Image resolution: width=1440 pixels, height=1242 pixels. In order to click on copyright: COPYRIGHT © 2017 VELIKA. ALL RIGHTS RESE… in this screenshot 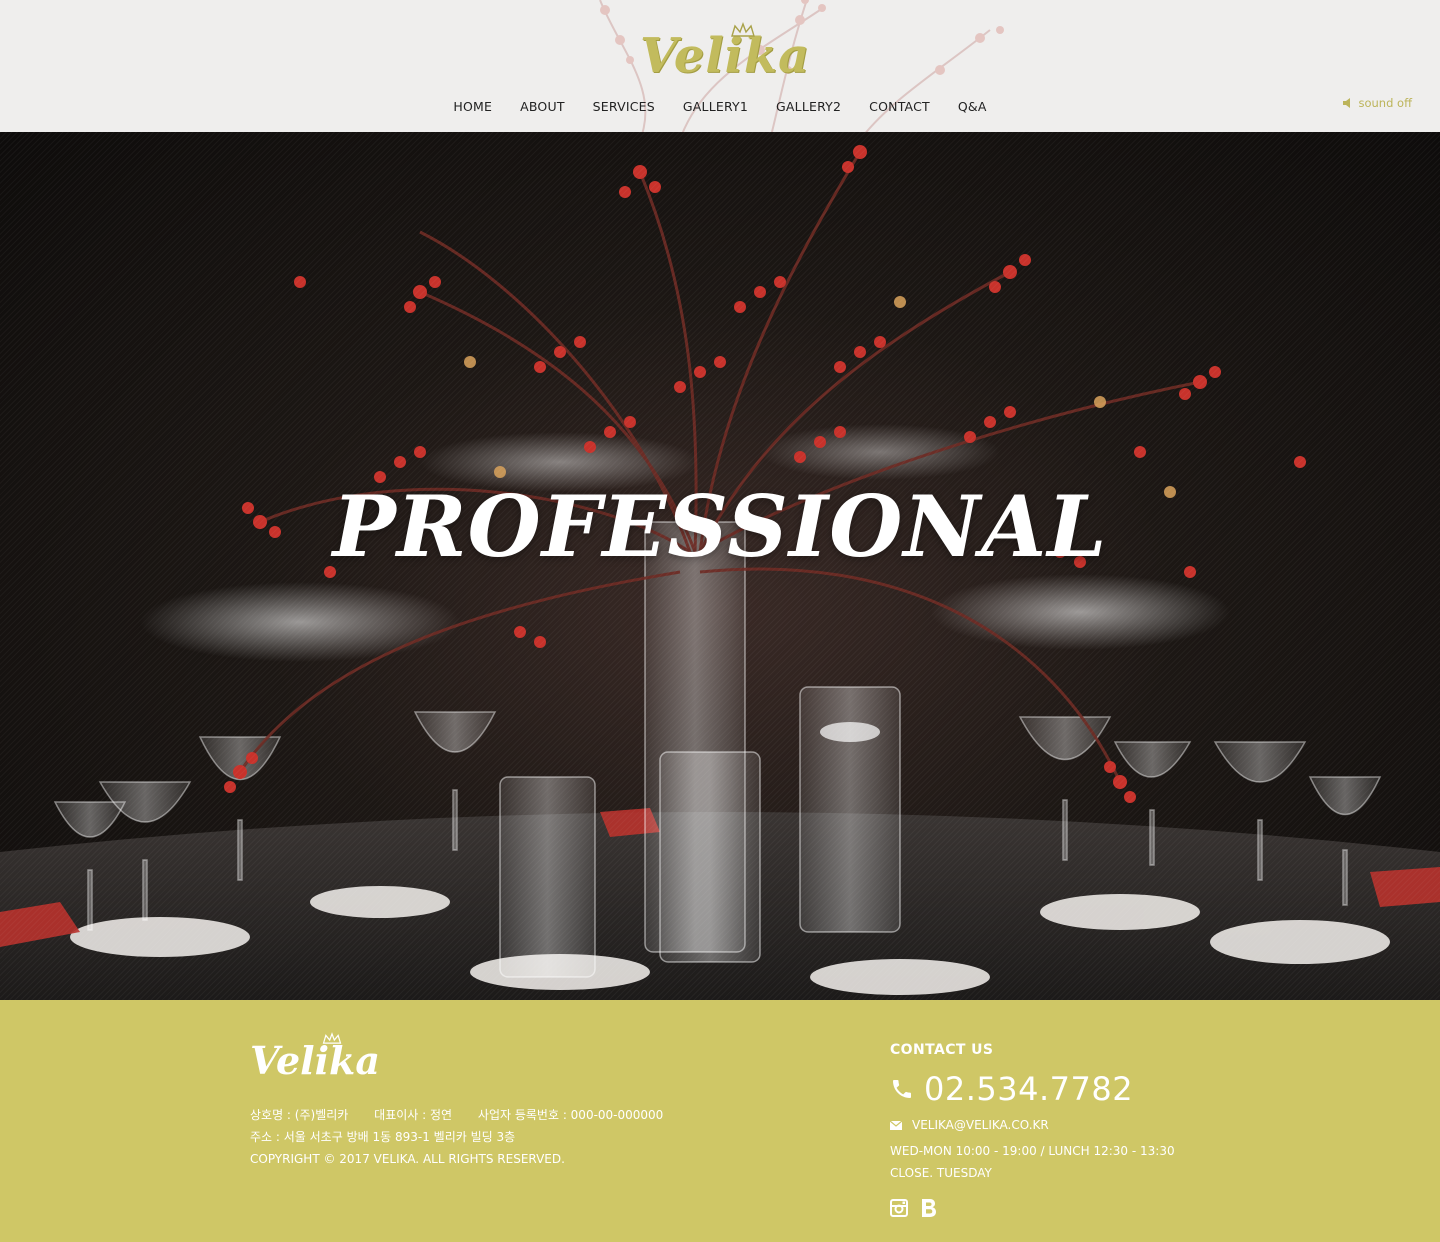, I will do `click(407, 1159)`.